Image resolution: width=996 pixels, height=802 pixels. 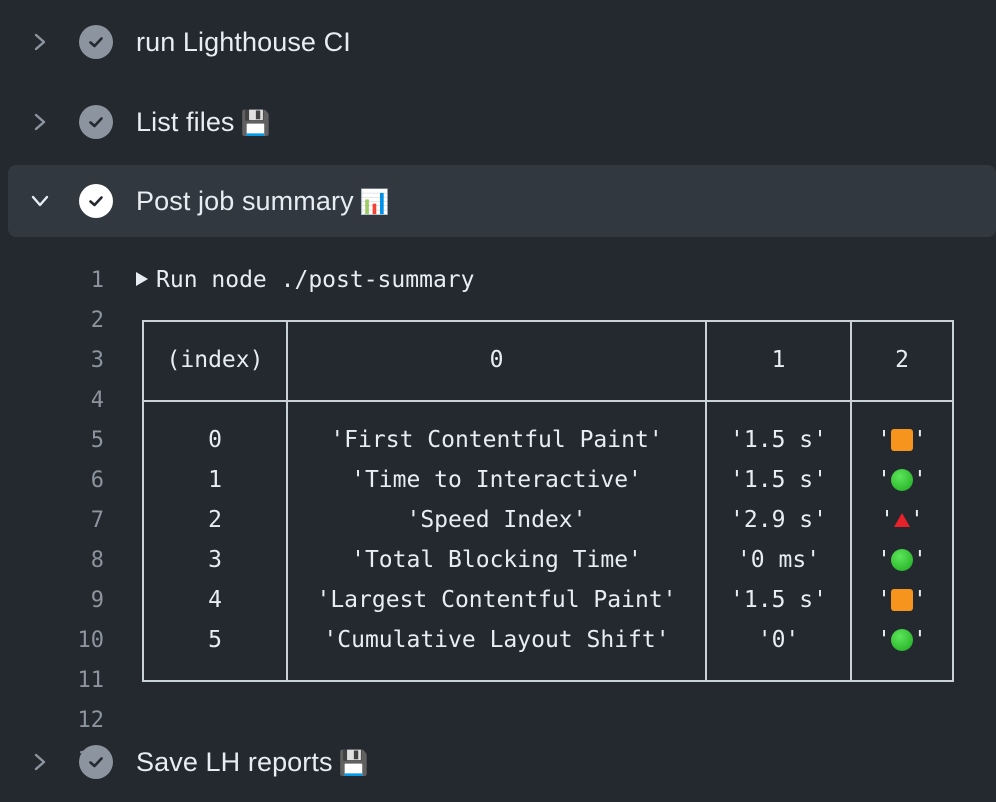 What do you see at coordinates (215, 440) in the screenshot?
I see `table-cell-index: 0` at bounding box center [215, 440].